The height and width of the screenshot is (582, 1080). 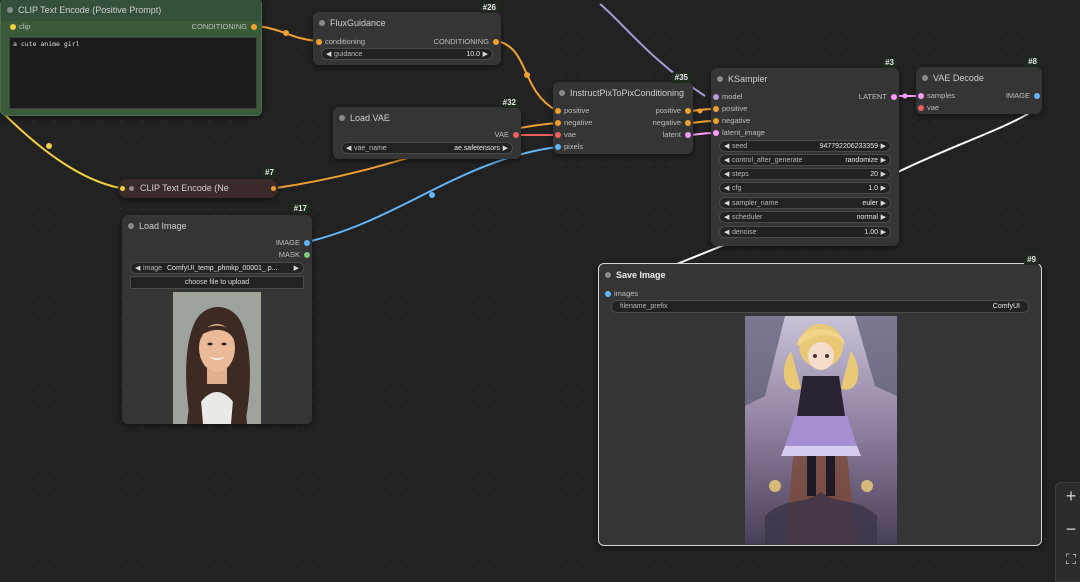 I want to click on image-select-widget: ◀ image ComfyUI_temp_phmkp_00001_.p... ▶, so click(x=217, y=268).